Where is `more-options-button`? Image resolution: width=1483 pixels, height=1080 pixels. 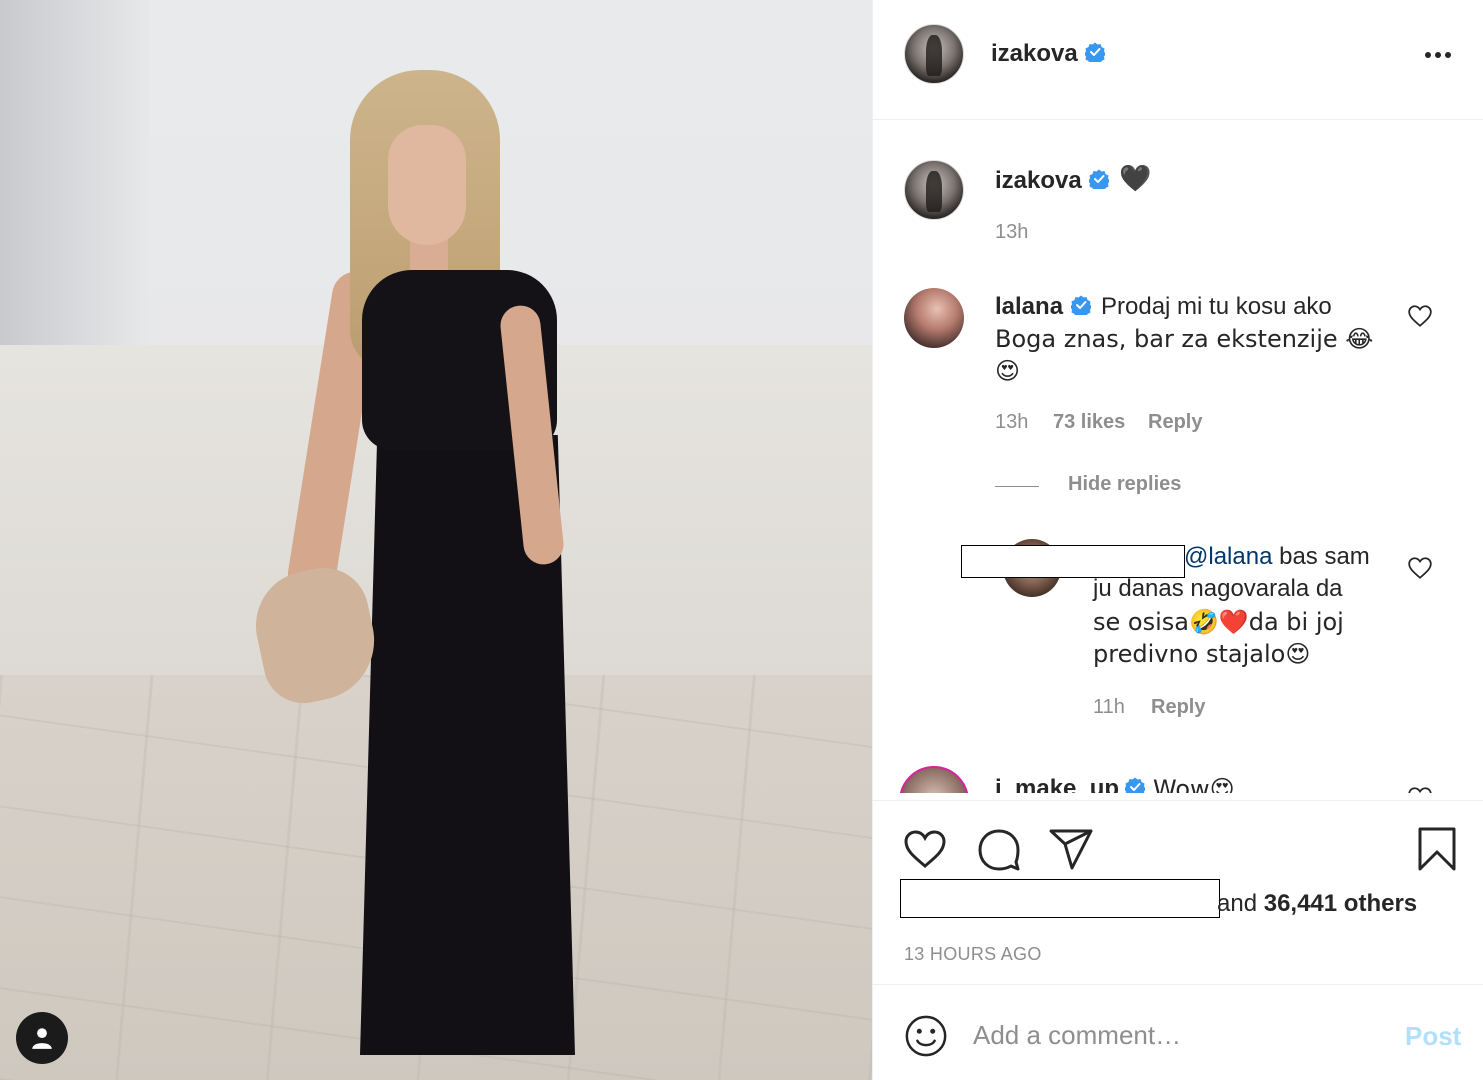 more-options-button is located at coordinates (1438, 55).